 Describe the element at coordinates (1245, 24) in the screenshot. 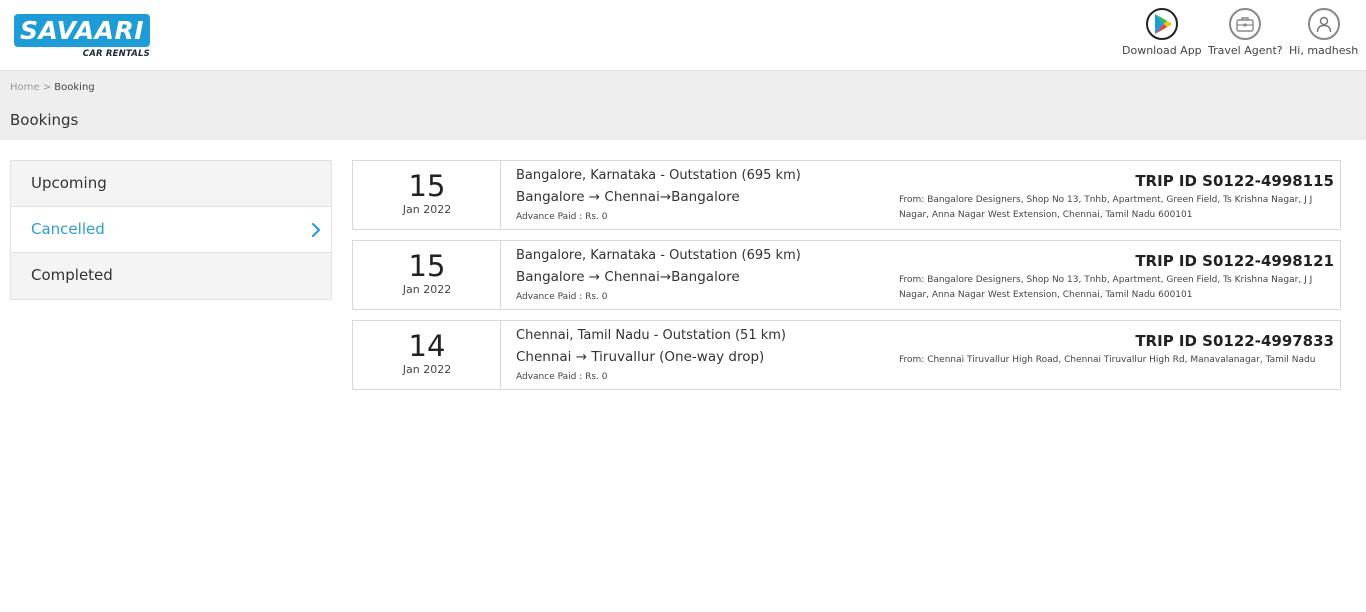

I see `briefcase-icon` at that location.